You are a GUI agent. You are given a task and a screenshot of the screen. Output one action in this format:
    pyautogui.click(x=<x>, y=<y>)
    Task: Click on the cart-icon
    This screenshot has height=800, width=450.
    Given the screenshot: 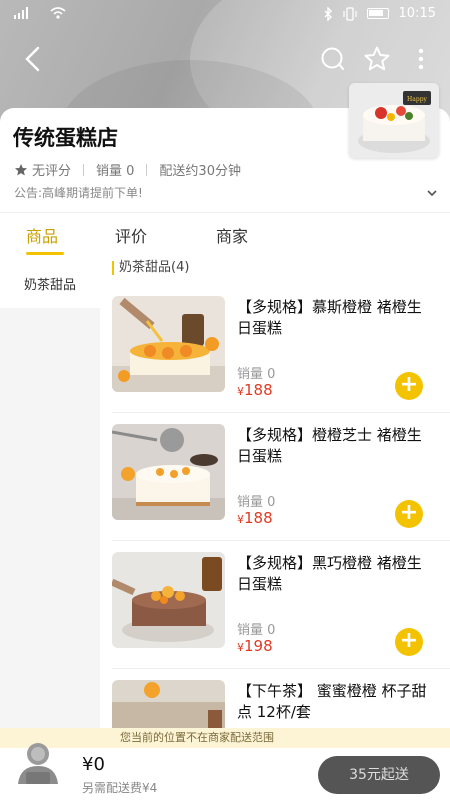 What is the action you would take?
    pyautogui.click(x=38, y=763)
    